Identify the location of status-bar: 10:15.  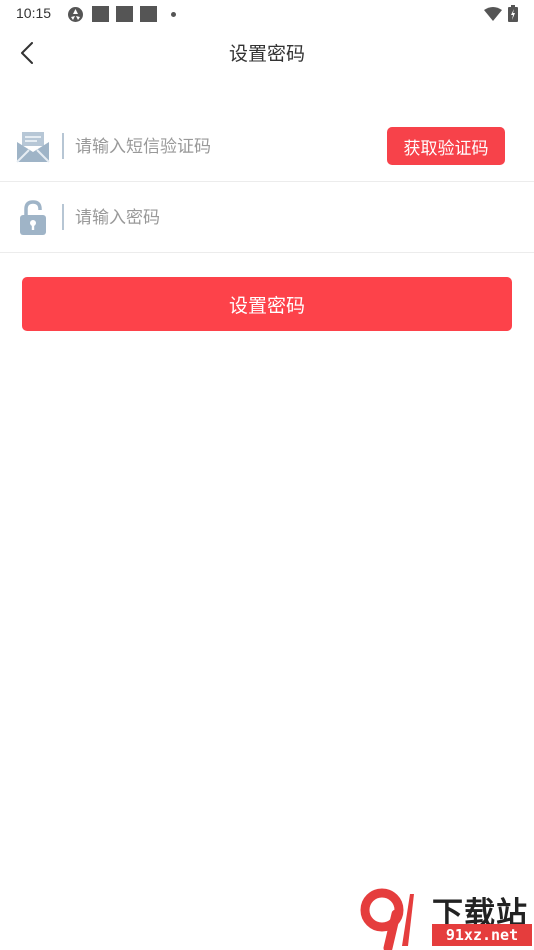
(267, 14).